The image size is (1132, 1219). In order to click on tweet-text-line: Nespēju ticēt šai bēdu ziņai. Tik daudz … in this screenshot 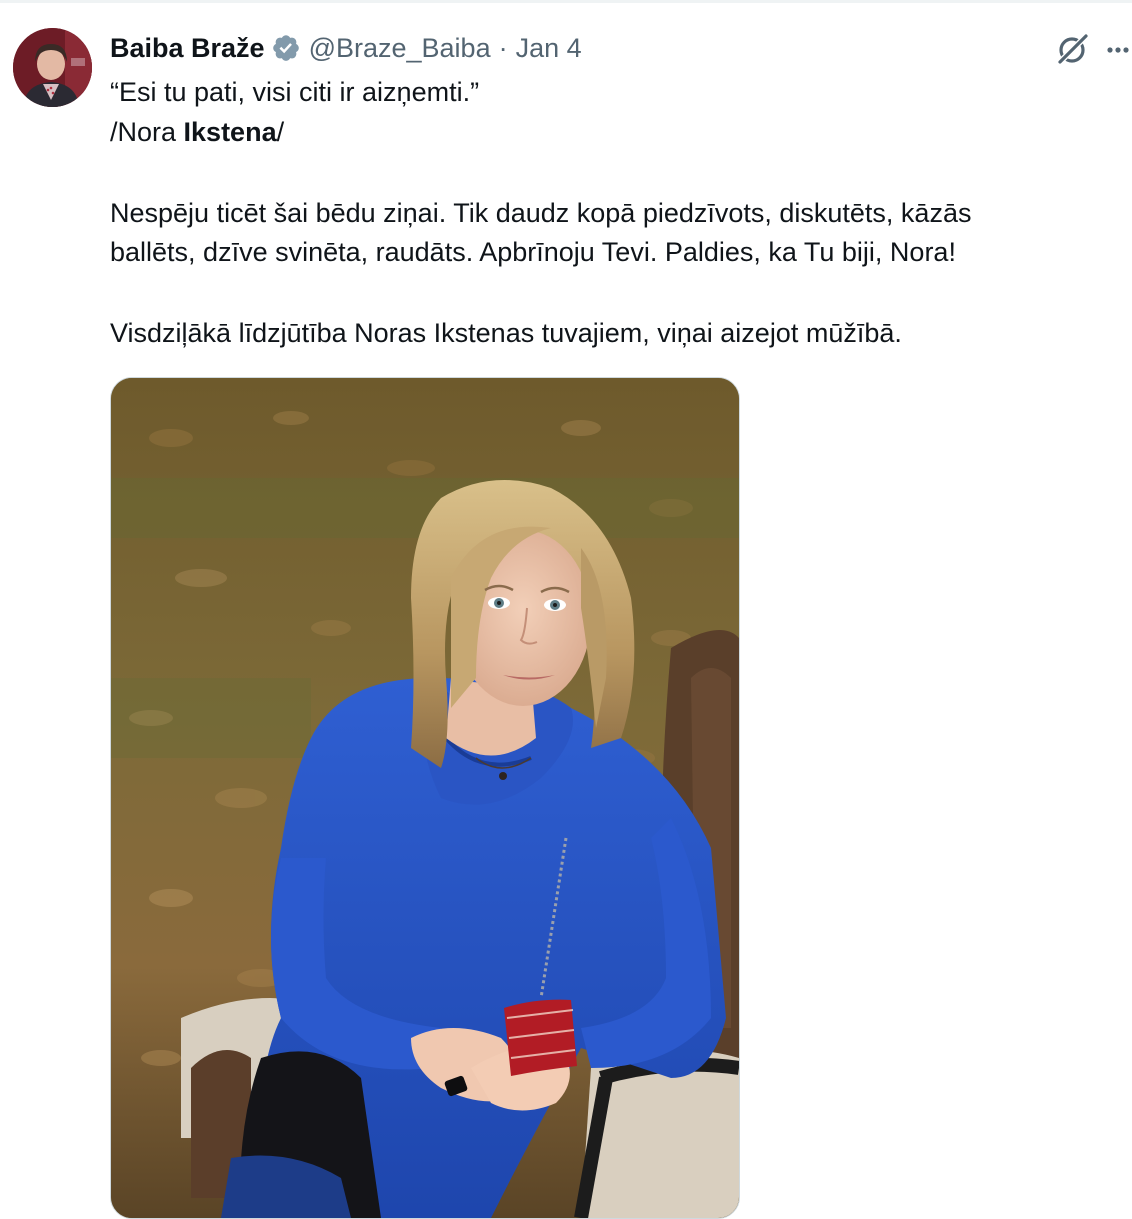, I will do `click(541, 213)`.